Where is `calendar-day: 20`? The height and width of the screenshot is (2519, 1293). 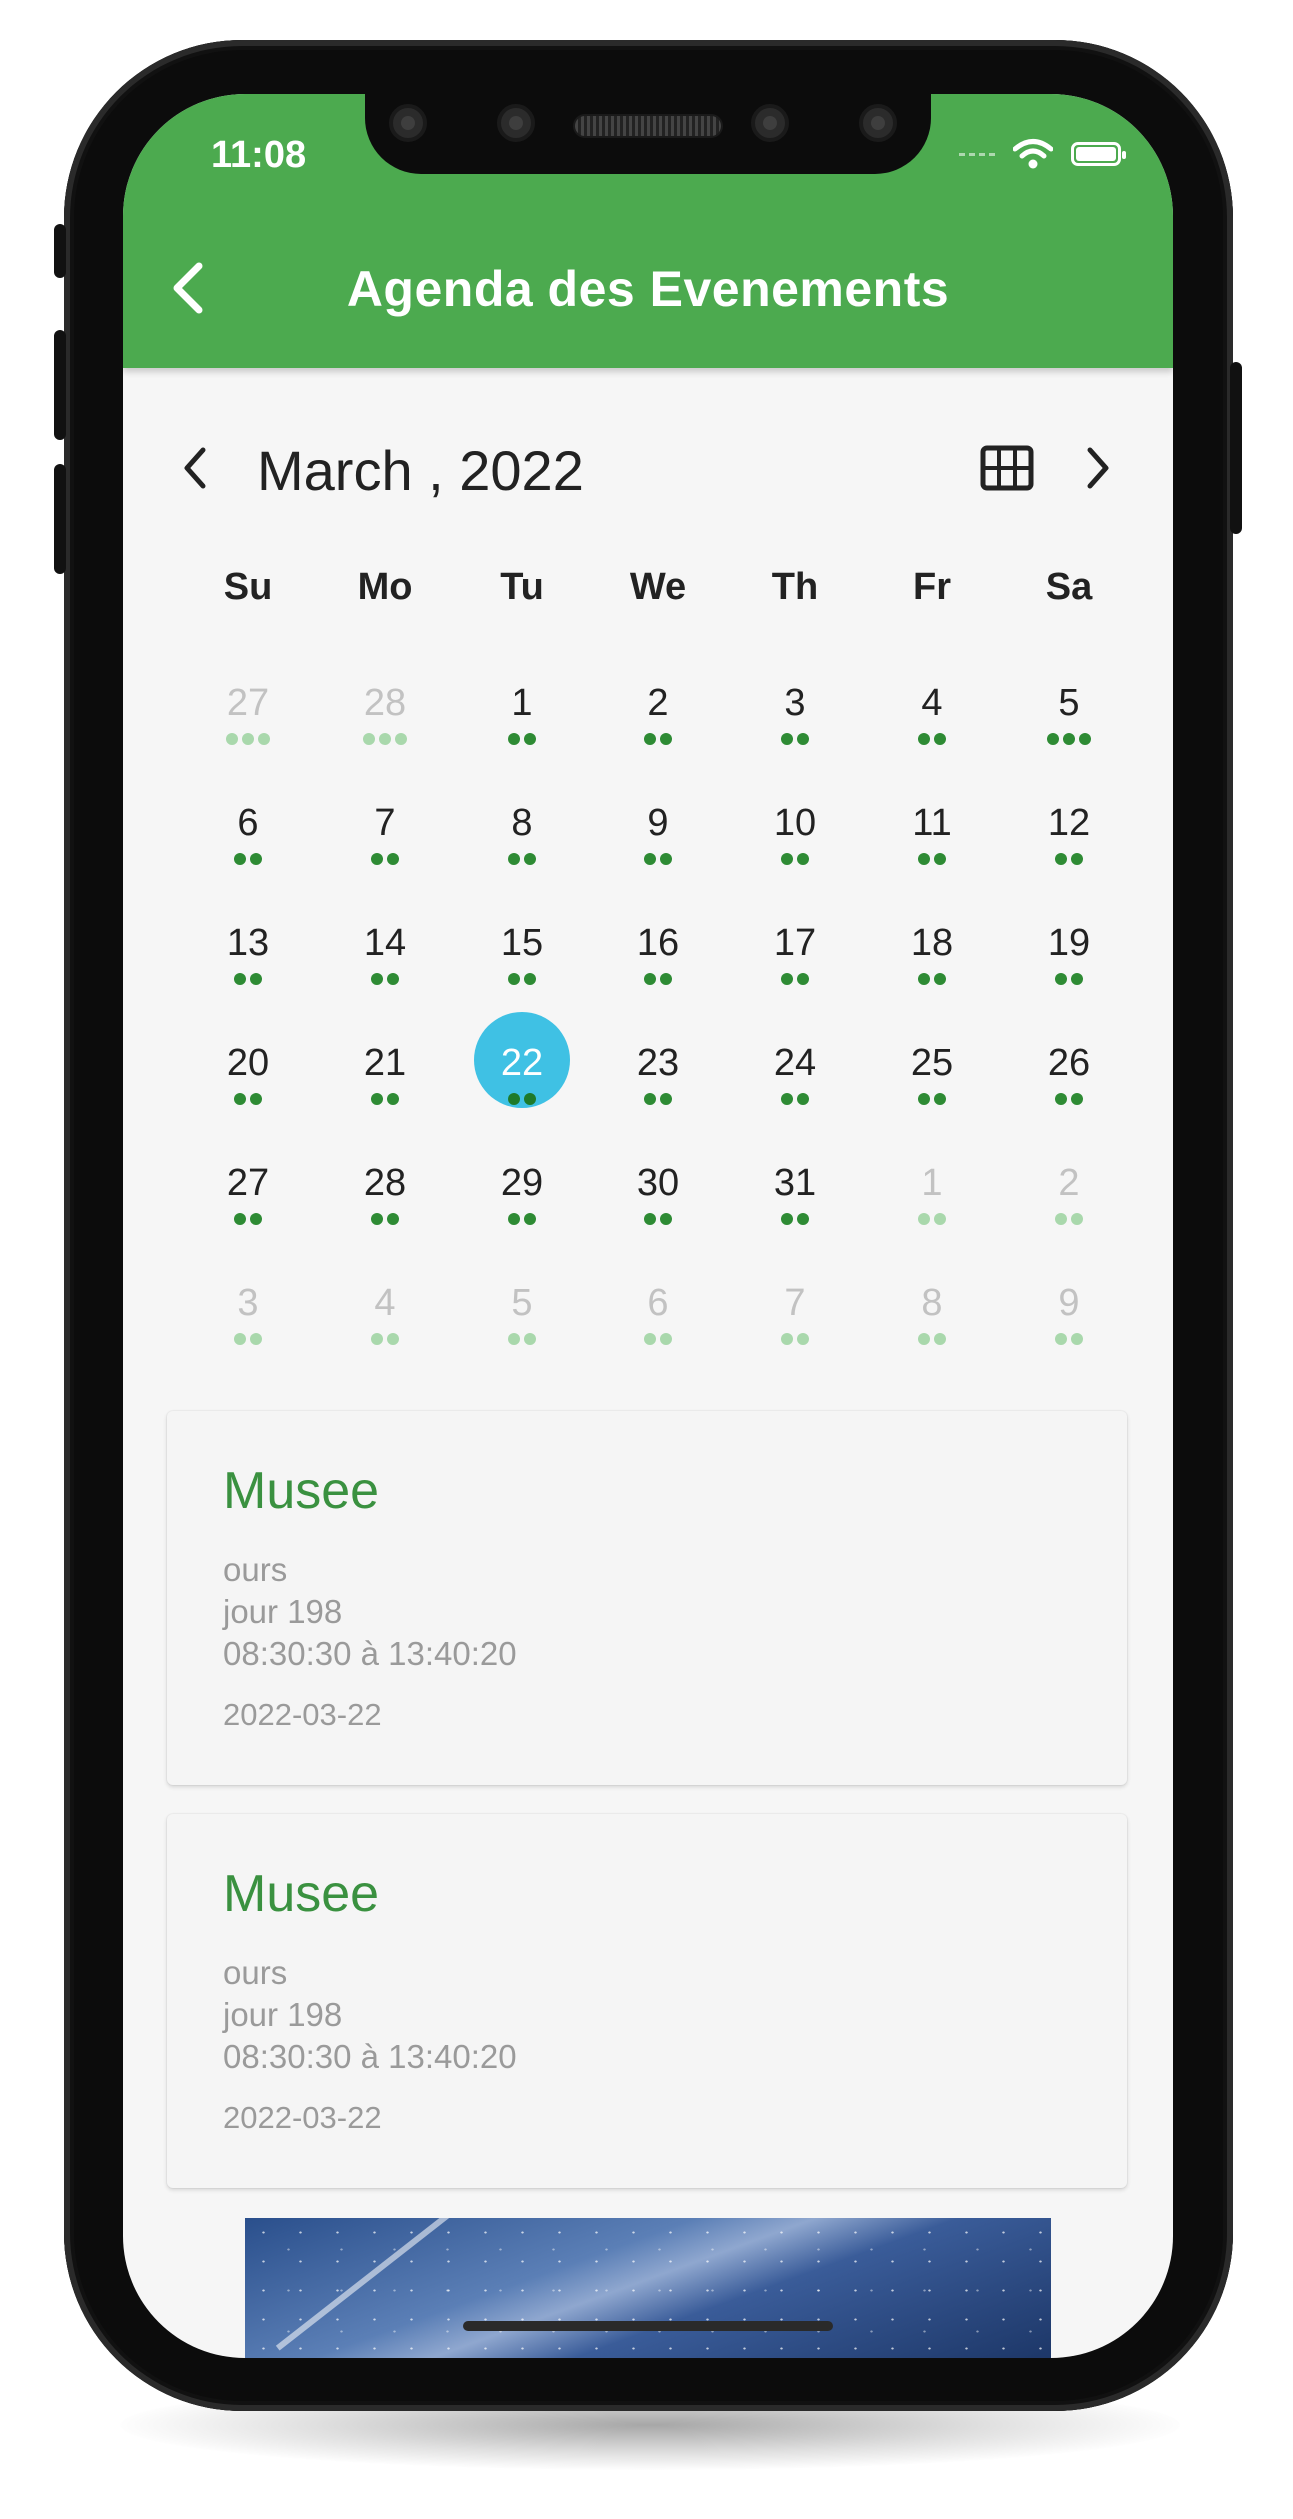 calendar-day: 20 is located at coordinates (248, 1097).